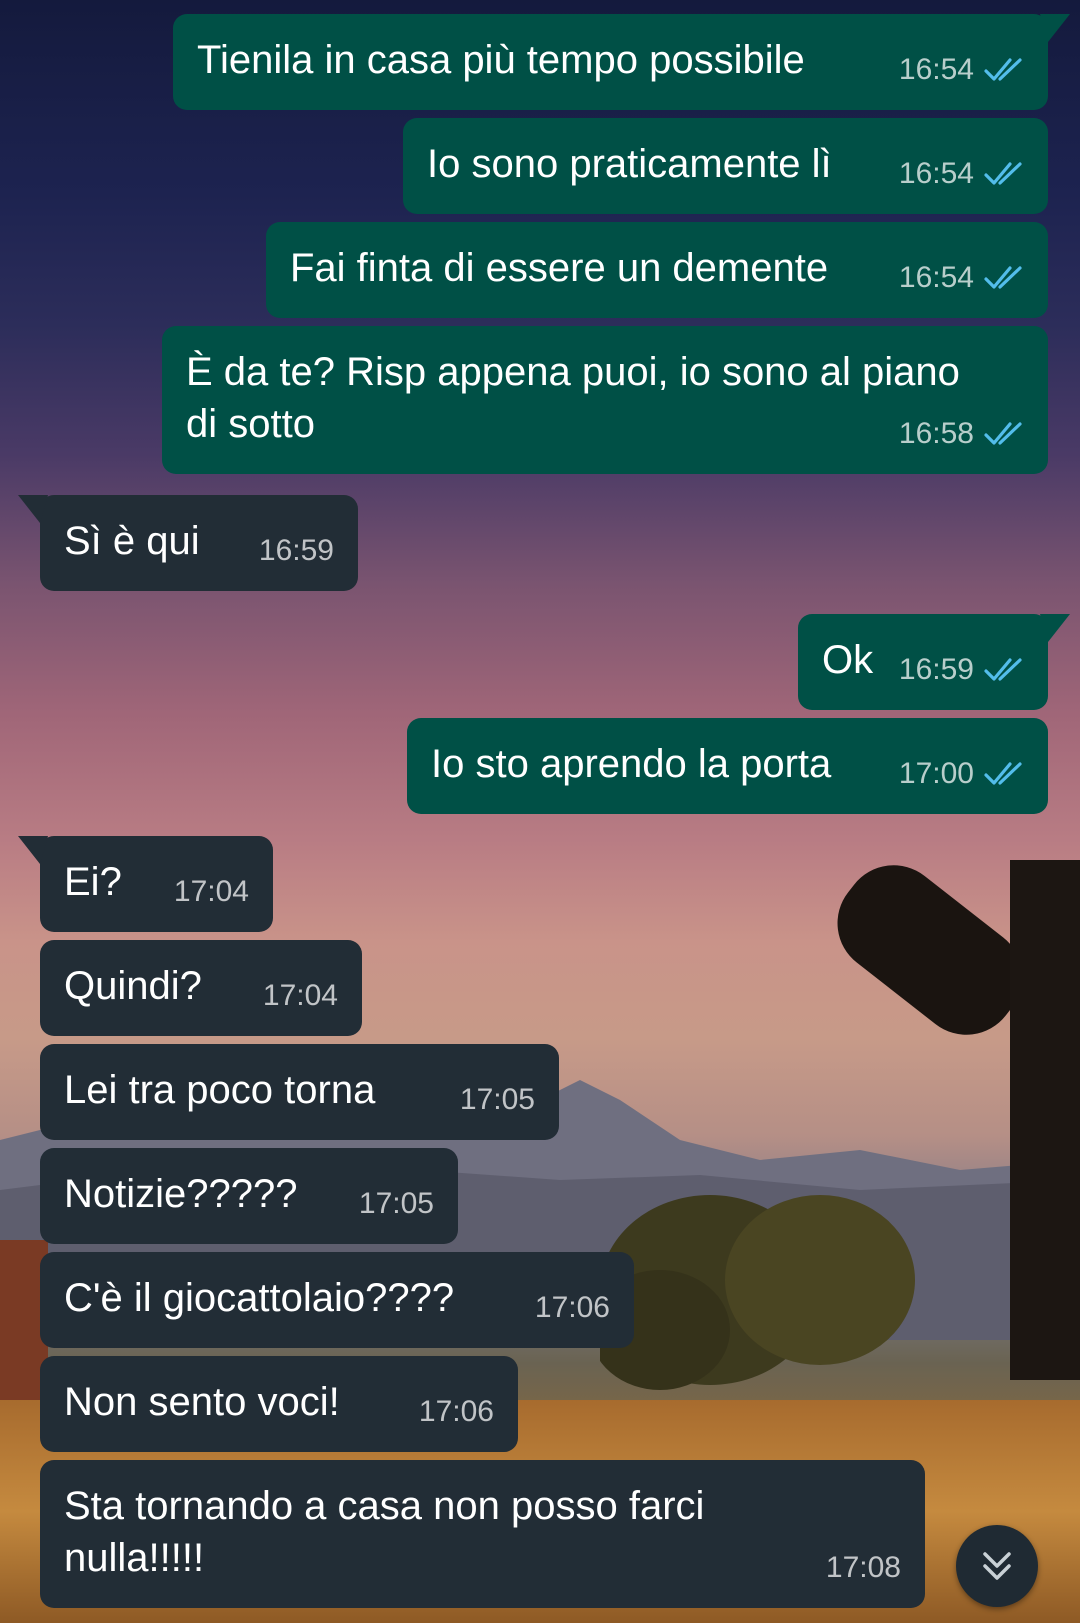 Image resolution: width=1080 pixels, height=1623 pixels. Describe the element at coordinates (188, 543) in the screenshot. I see `message-incoming: Sì è qui 16:59` at that location.